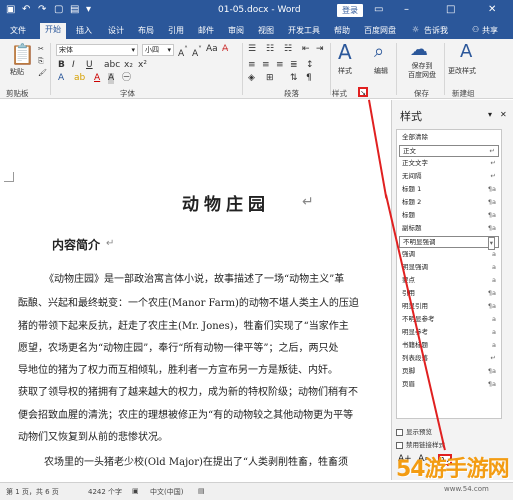  I want to click on checkbox-icon, so click(399, 432).